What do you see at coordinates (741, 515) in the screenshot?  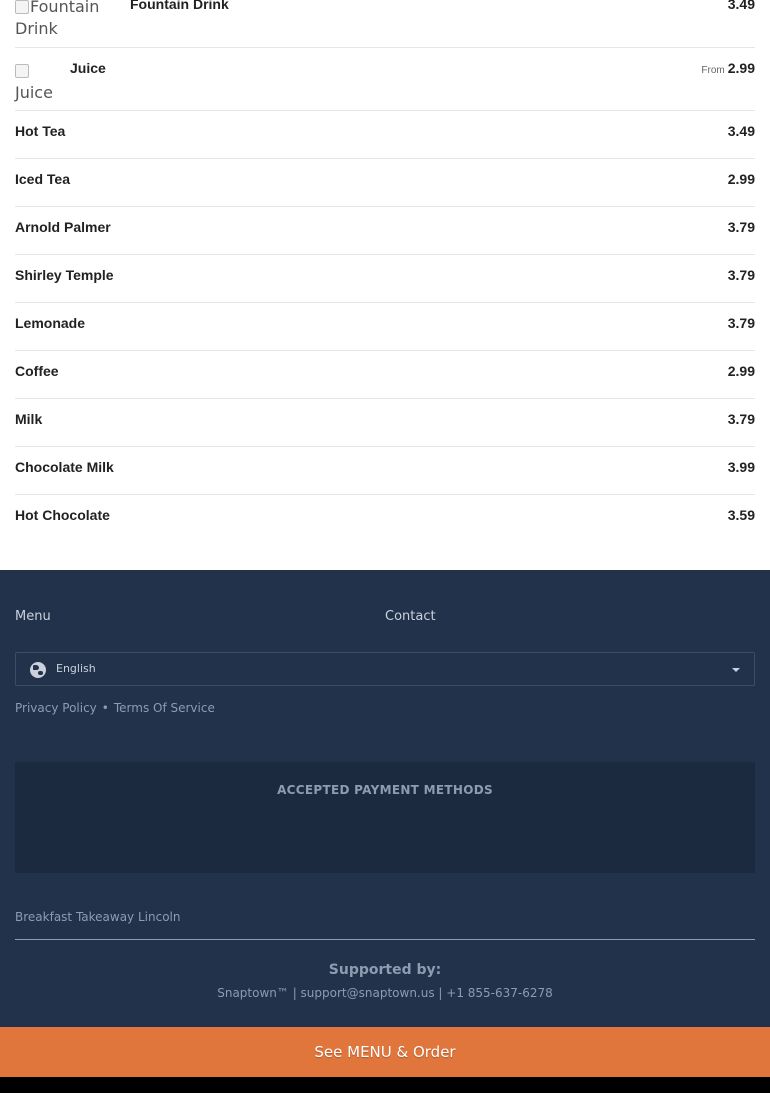 I see `menu-item-price: 3.59` at bounding box center [741, 515].